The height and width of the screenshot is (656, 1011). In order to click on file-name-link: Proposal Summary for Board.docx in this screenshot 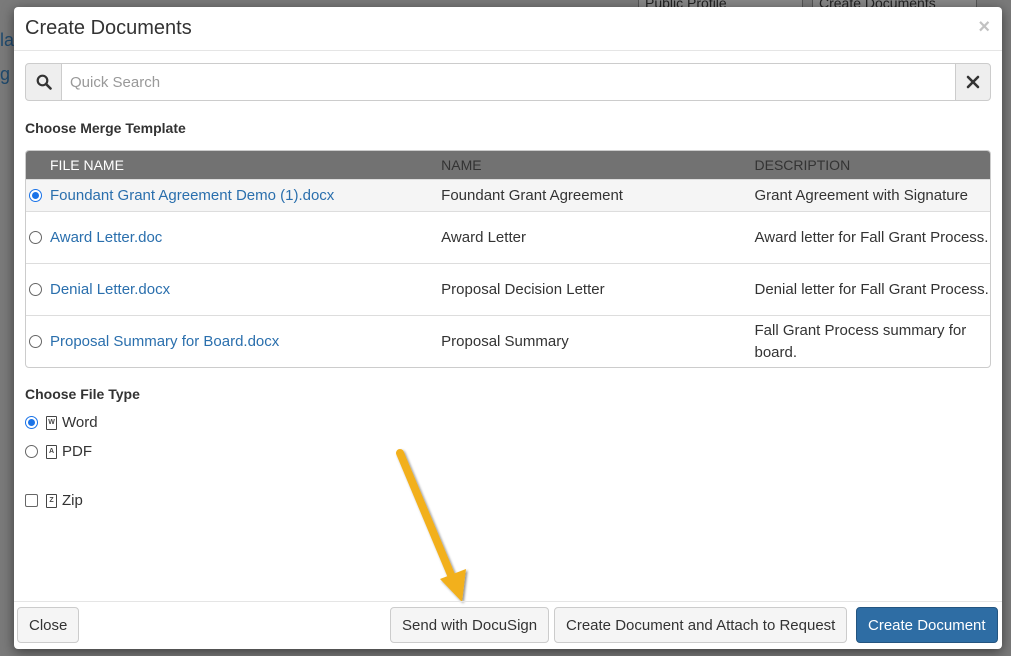, I will do `click(164, 341)`.